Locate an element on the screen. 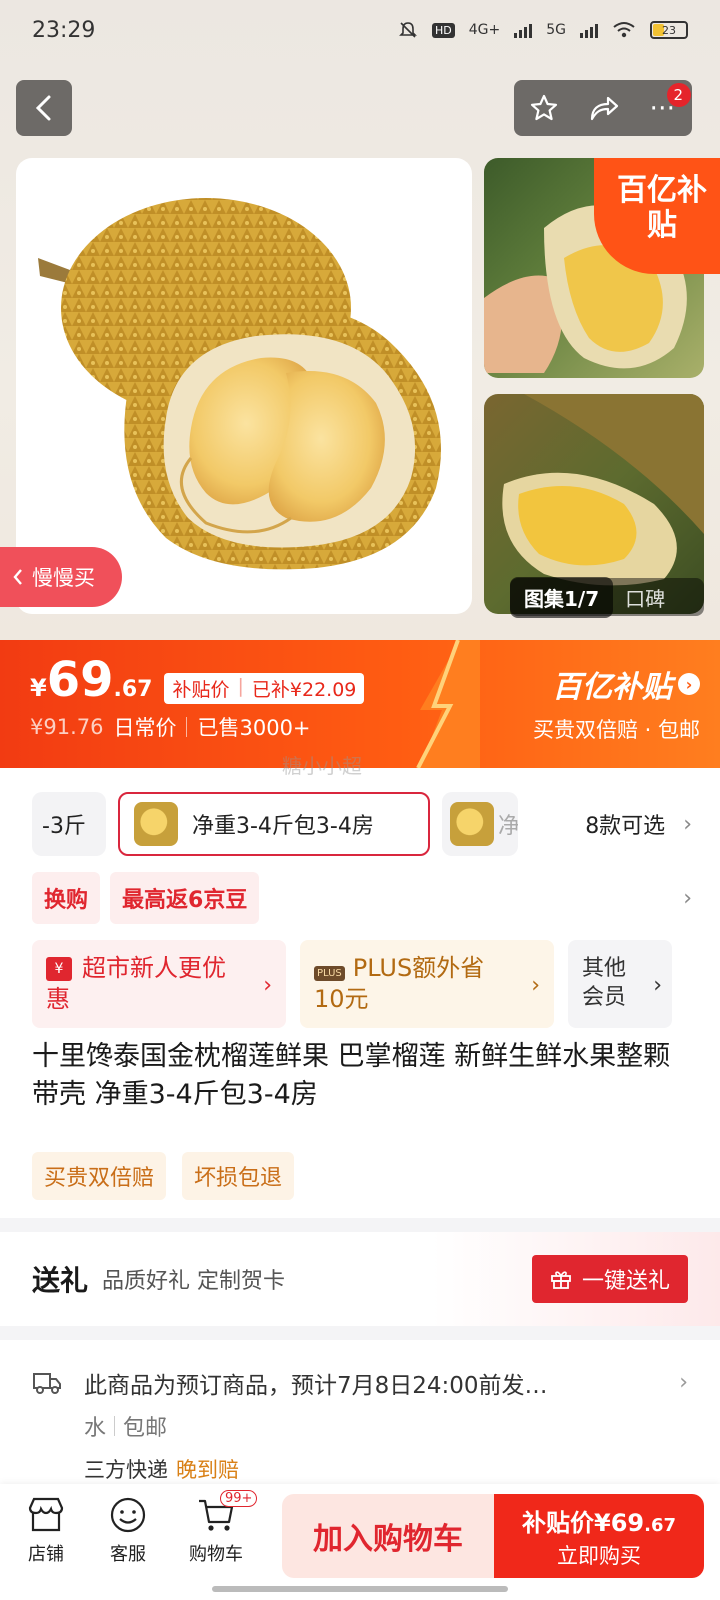 The width and height of the screenshot is (720, 1600). home-indicator is located at coordinates (360, 1589).